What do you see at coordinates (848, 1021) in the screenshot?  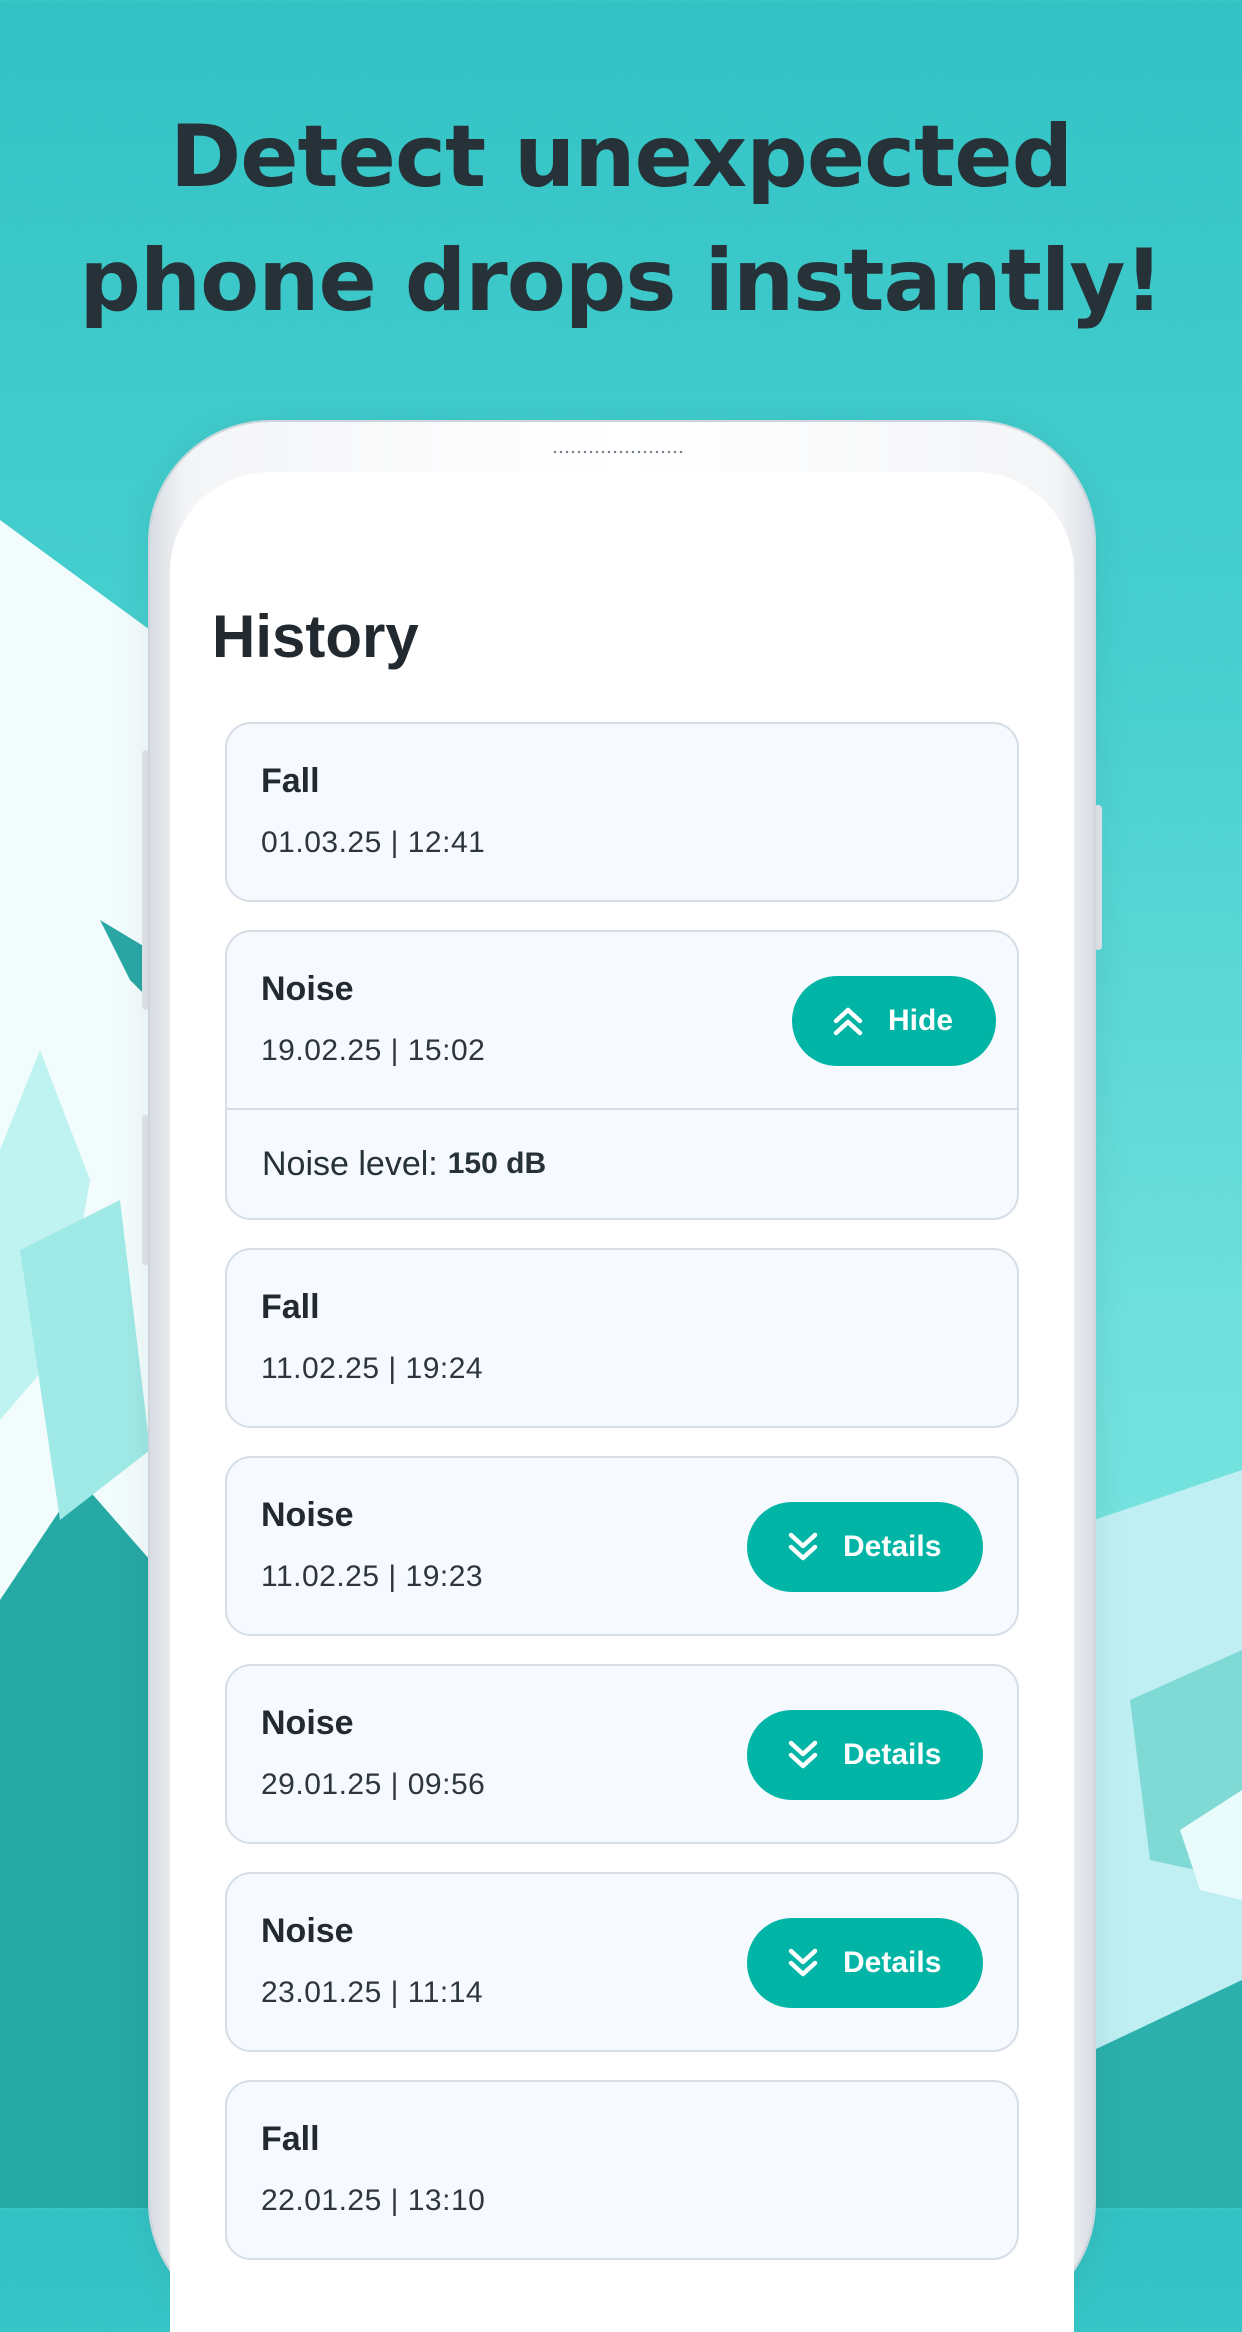 I see `chevrons-up-icon` at bounding box center [848, 1021].